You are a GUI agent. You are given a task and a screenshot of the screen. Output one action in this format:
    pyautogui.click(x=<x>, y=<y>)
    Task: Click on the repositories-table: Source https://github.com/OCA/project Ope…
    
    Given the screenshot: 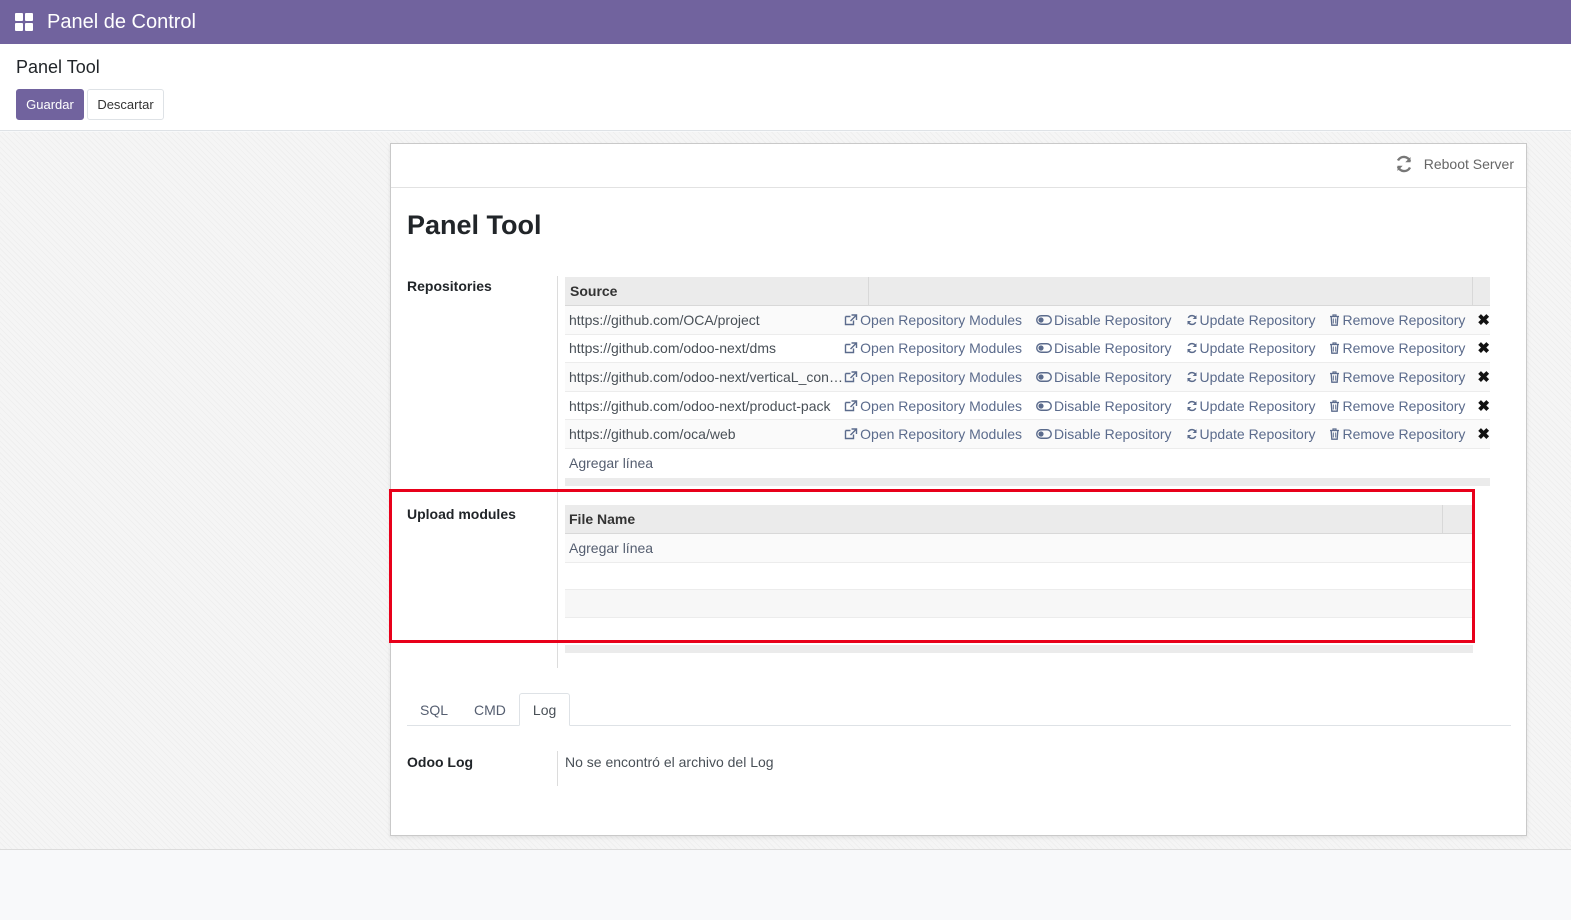 What is the action you would take?
    pyautogui.click(x=1027, y=381)
    